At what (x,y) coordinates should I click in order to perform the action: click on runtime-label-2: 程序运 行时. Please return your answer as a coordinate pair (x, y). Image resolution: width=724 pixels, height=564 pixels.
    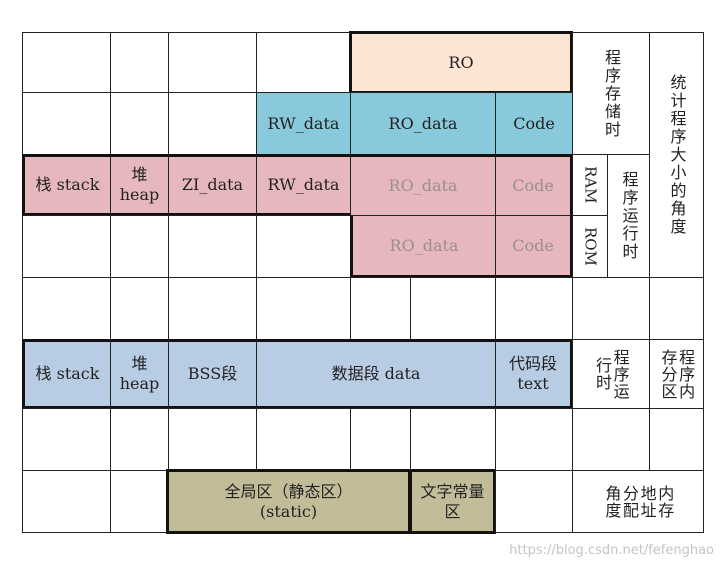
    Looking at the image, I should click on (611, 374).